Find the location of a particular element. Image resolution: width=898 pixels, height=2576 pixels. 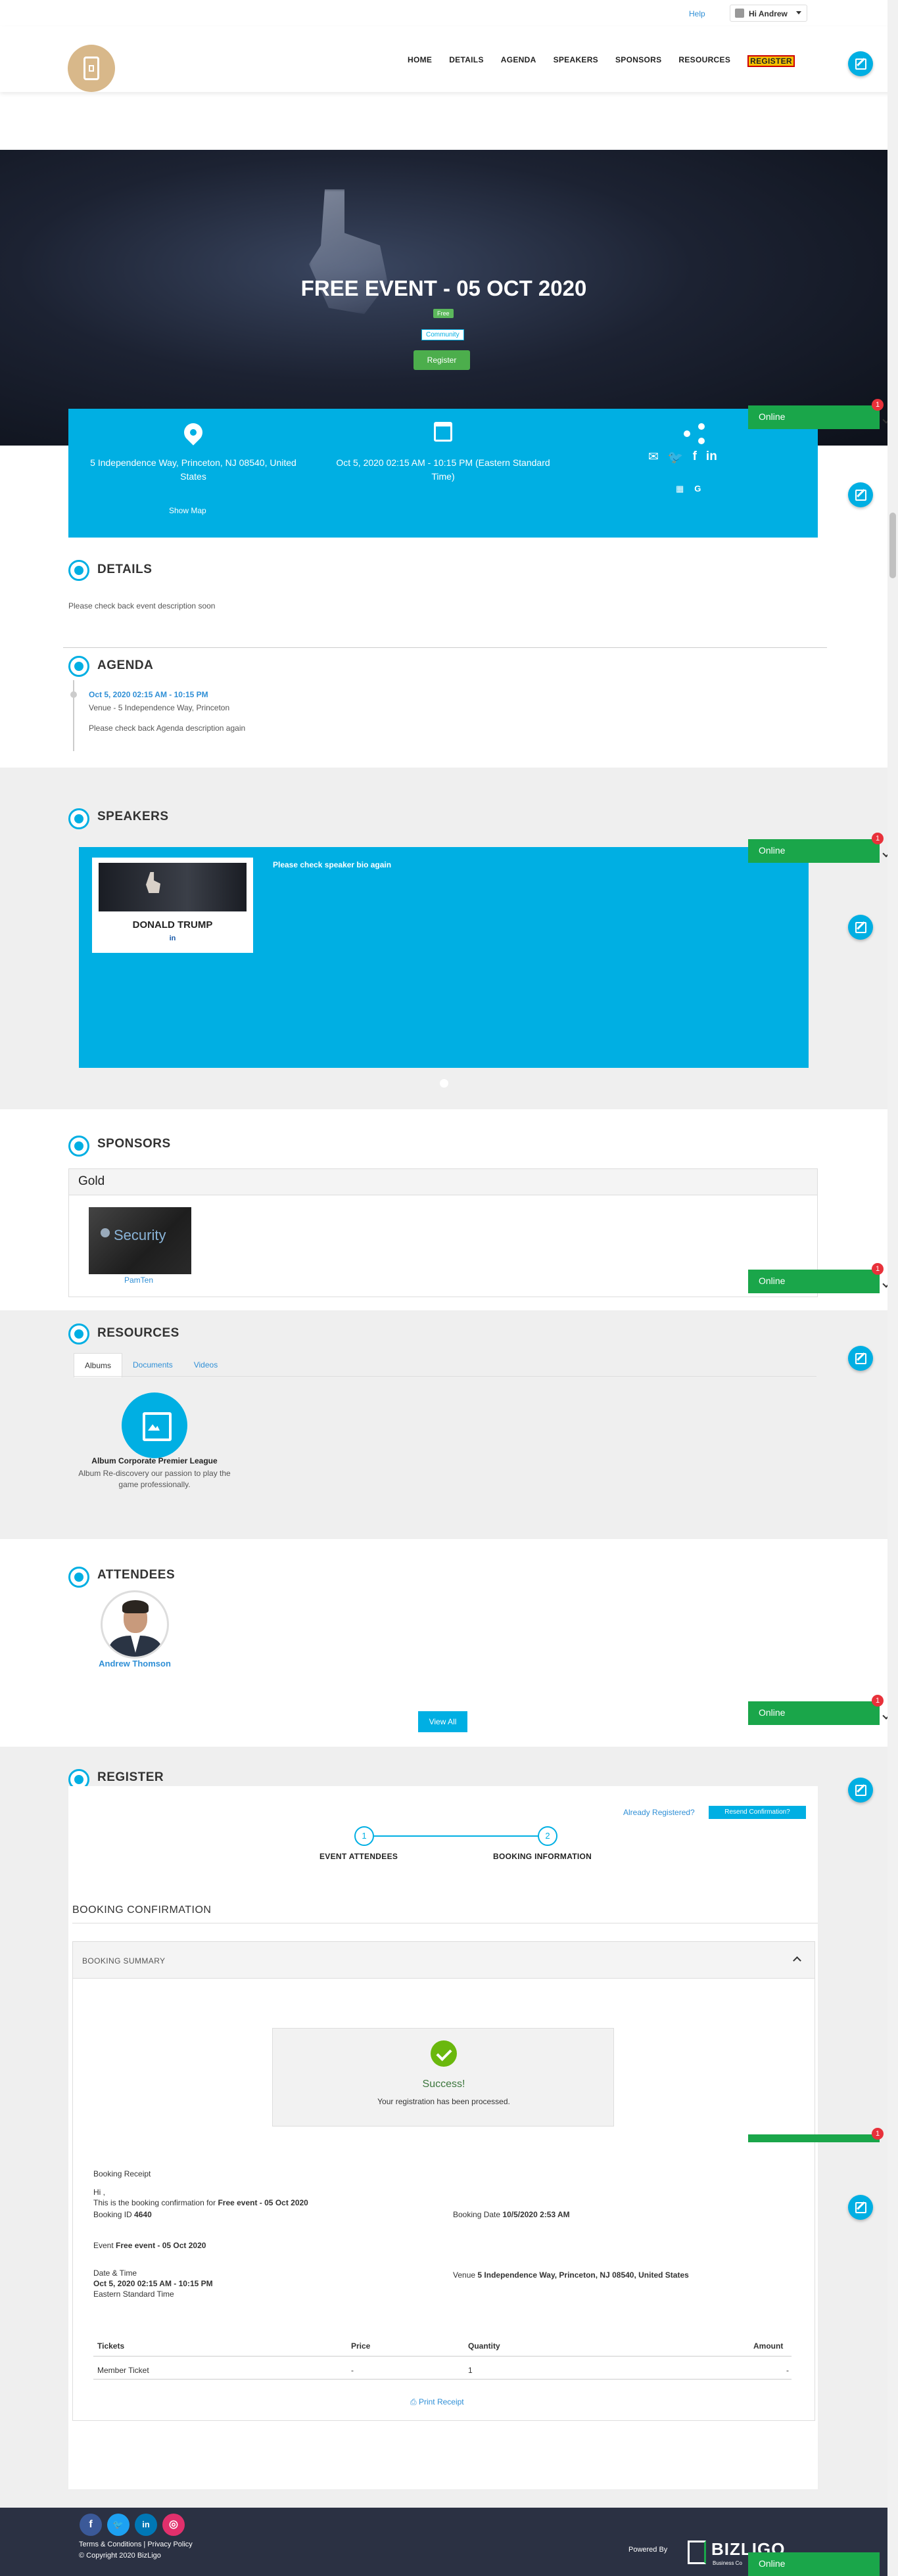

carousel-dot is located at coordinates (444, 1083).